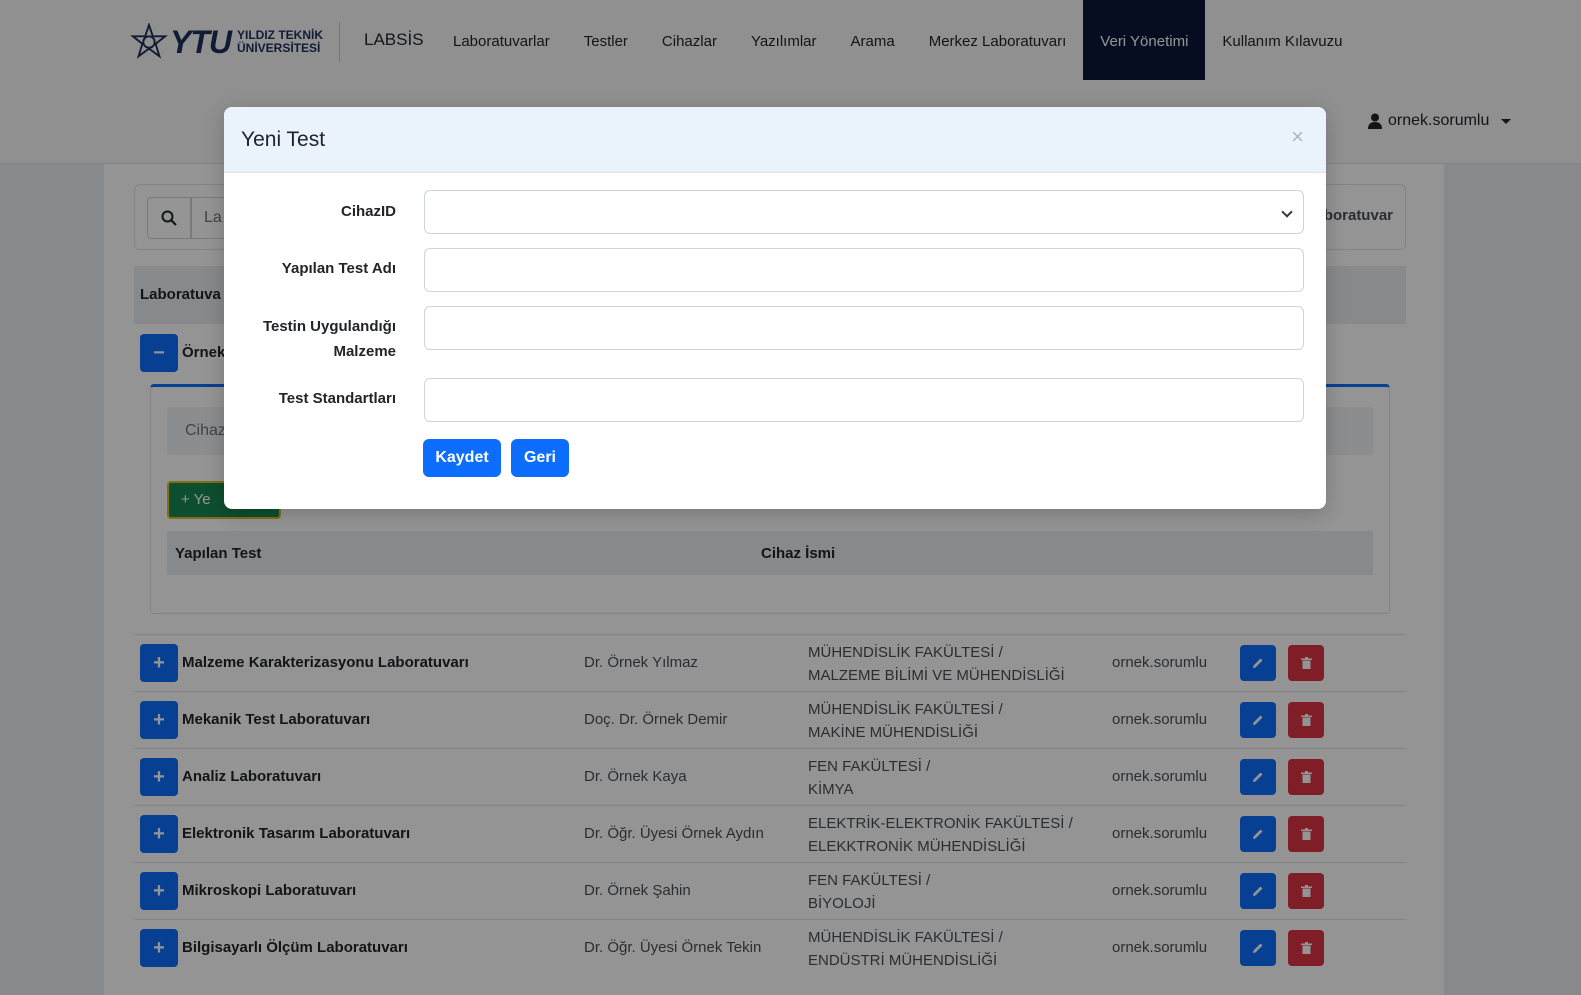  What do you see at coordinates (540, 458) in the screenshot?
I see `back-button: Geri` at bounding box center [540, 458].